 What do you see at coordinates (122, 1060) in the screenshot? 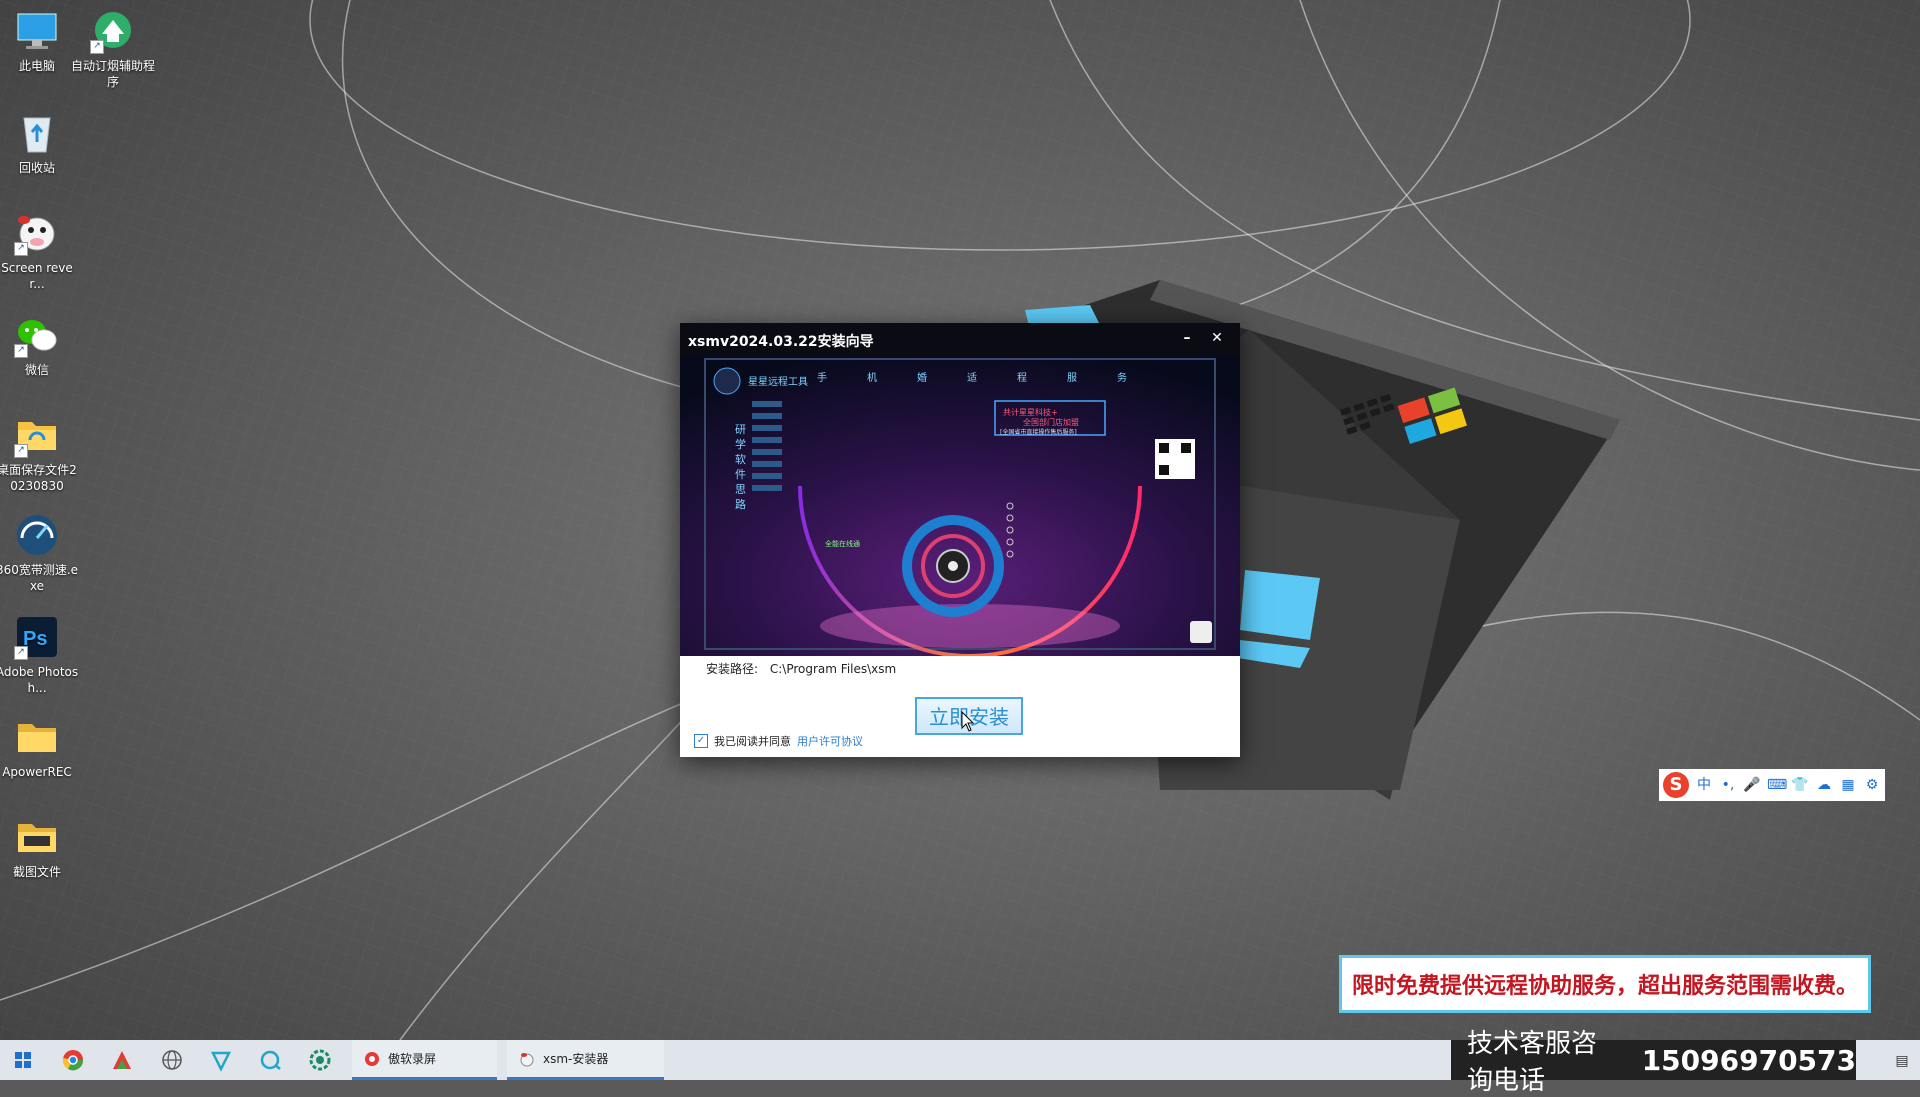
I see `colorful-app-icon` at bounding box center [122, 1060].